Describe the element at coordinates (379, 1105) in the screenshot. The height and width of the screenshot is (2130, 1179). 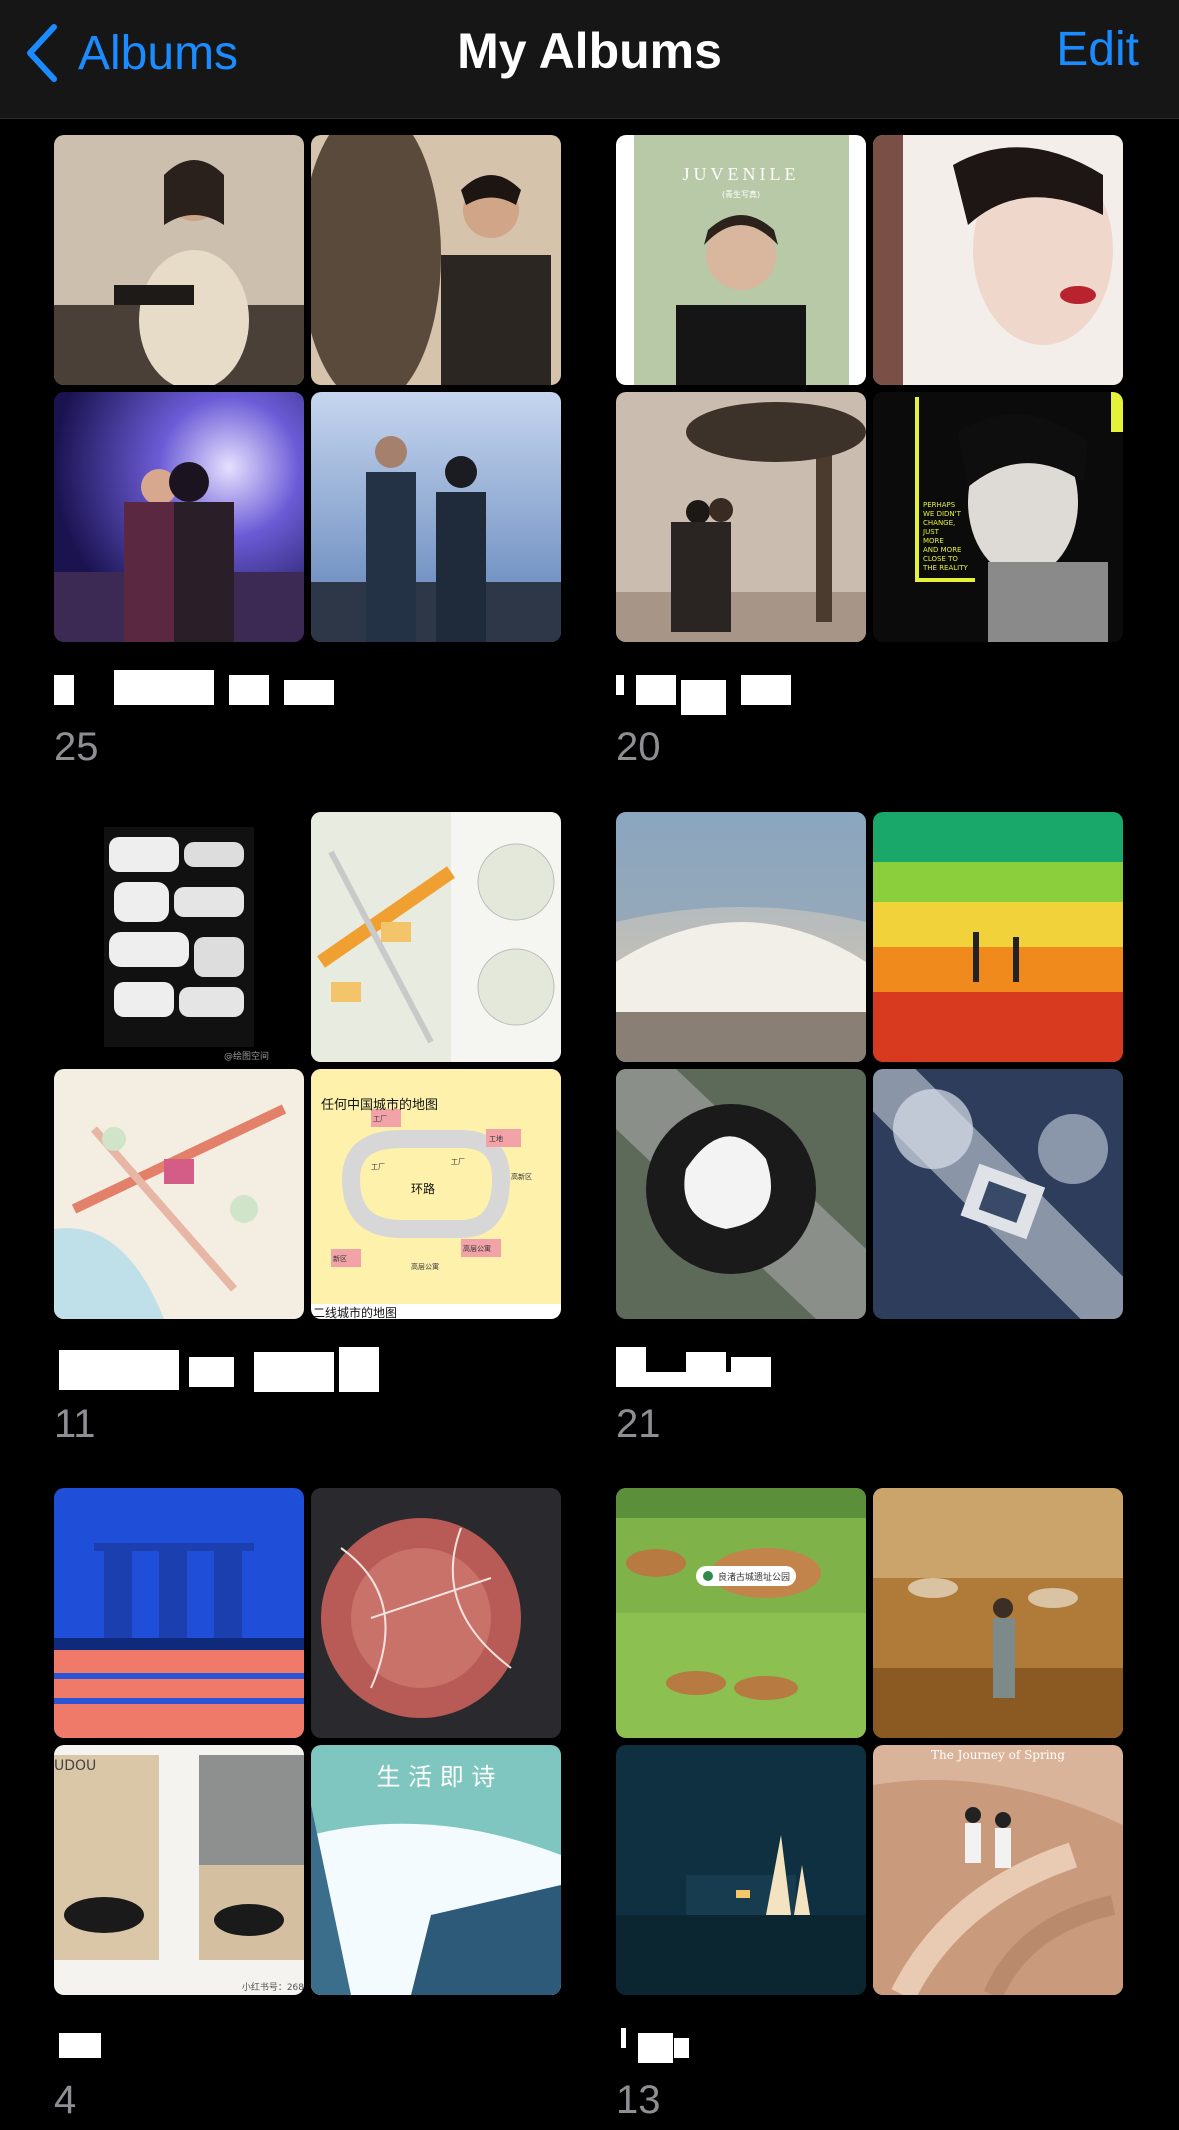
I see `photo-caption: 任何中国城市的地图` at that location.